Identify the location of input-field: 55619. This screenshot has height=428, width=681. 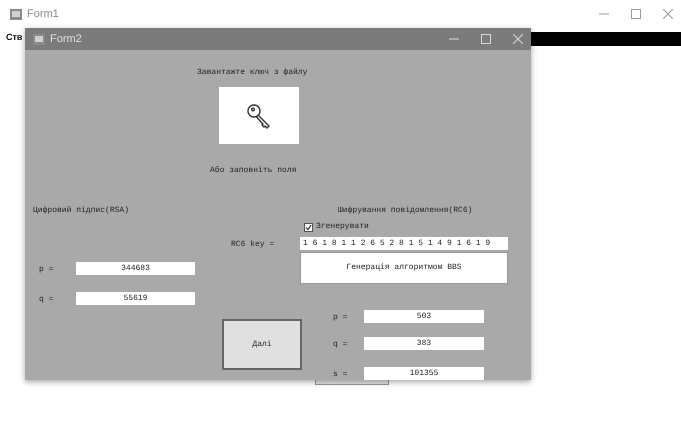
(135, 298).